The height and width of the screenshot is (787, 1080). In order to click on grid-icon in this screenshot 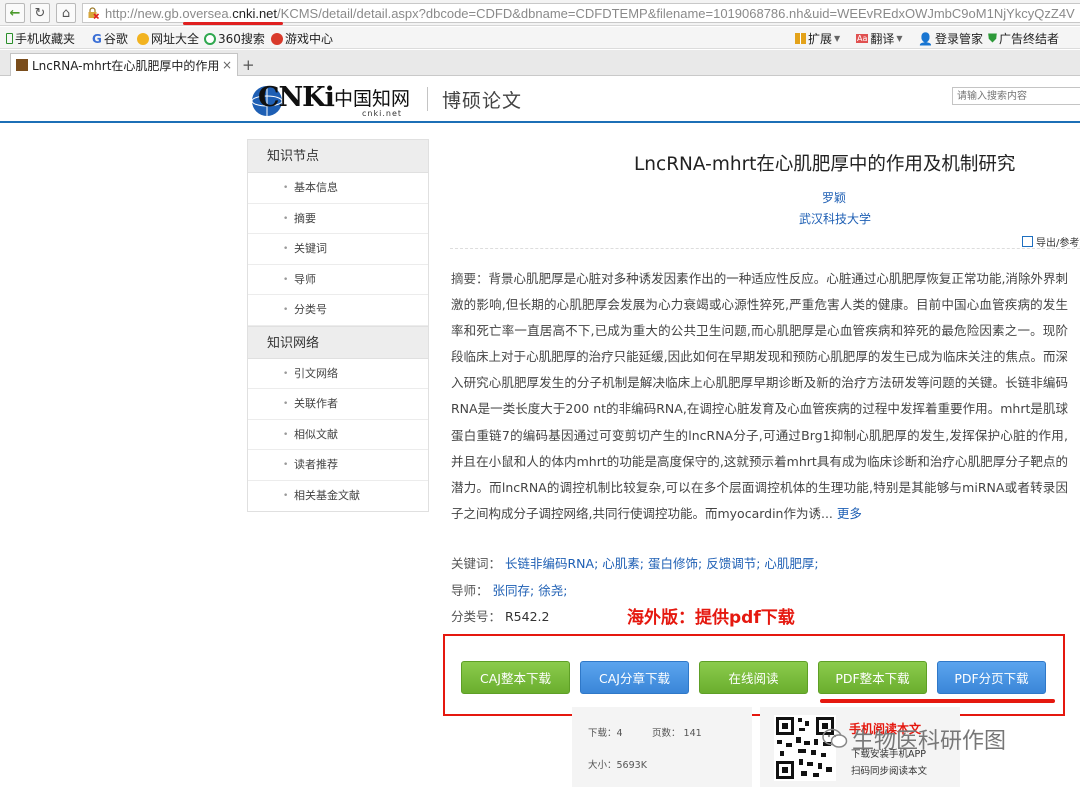, I will do `click(800, 38)`.